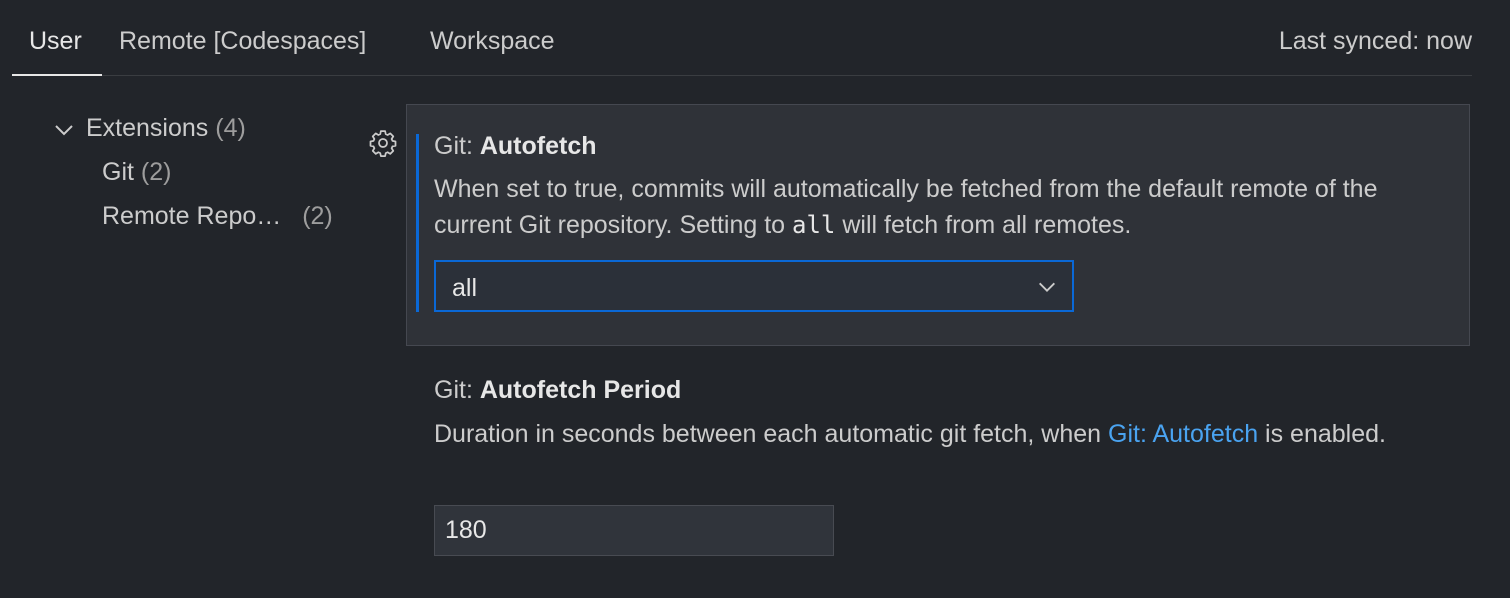 Image resolution: width=1510 pixels, height=598 pixels. What do you see at coordinates (983, 225) in the screenshot?
I see `description-text: will fetch from all remotes.` at bounding box center [983, 225].